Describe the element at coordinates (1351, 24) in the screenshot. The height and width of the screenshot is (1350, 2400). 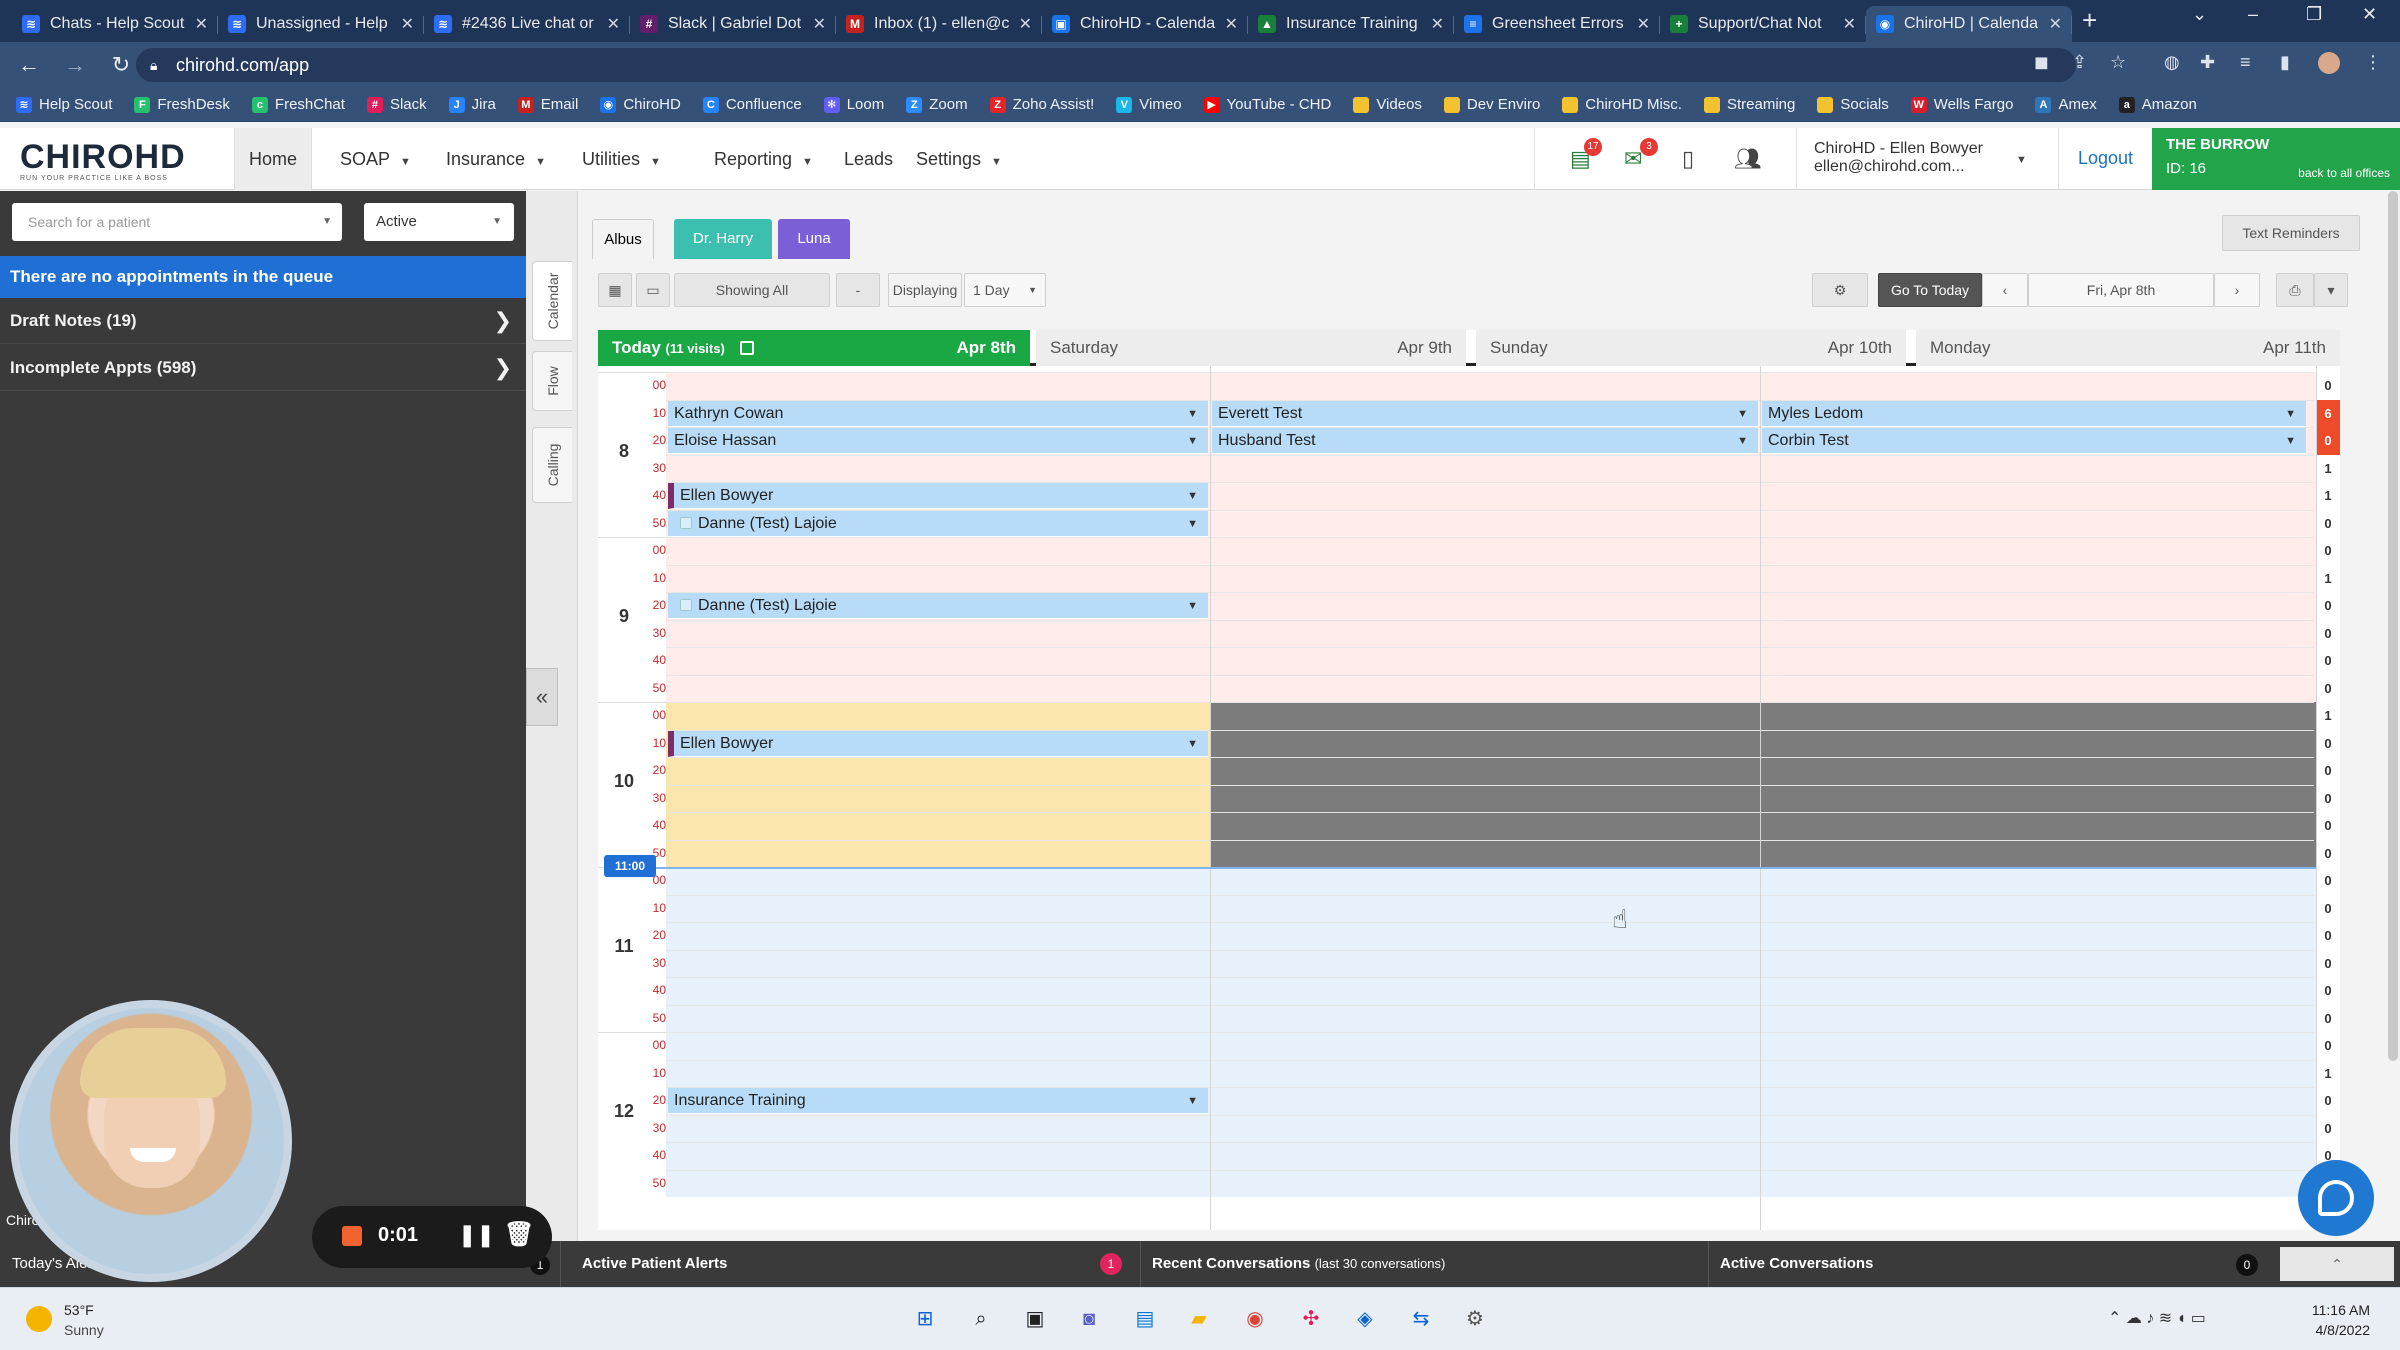
I see `browser-tab: ▲ Insurance Training ✕` at that location.